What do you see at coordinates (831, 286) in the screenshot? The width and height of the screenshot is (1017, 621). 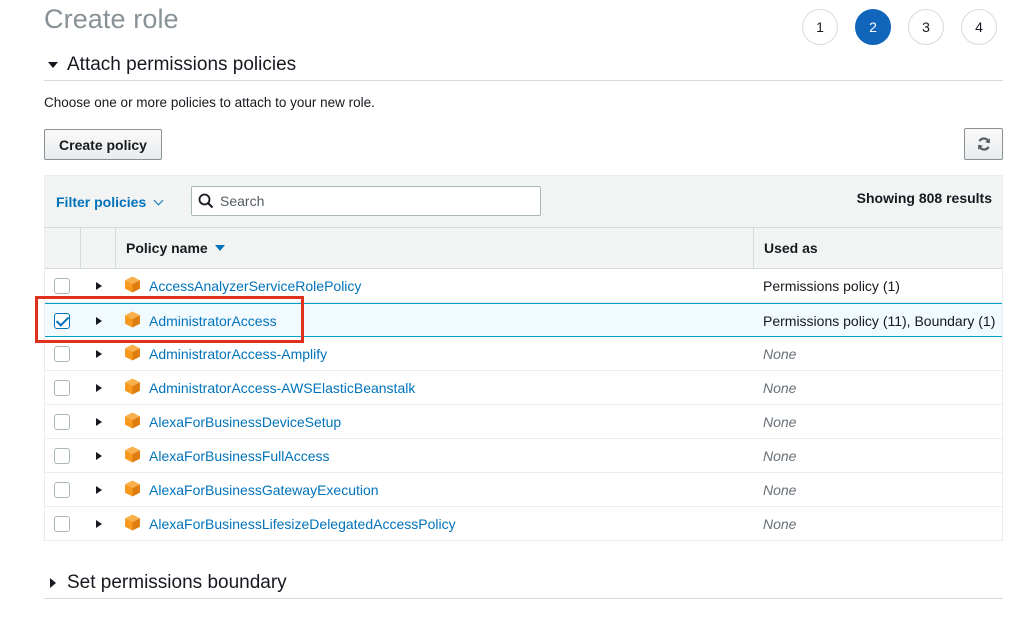 I see `used-as-value: Permissions policy (1)` at bounding box center [831, 286].